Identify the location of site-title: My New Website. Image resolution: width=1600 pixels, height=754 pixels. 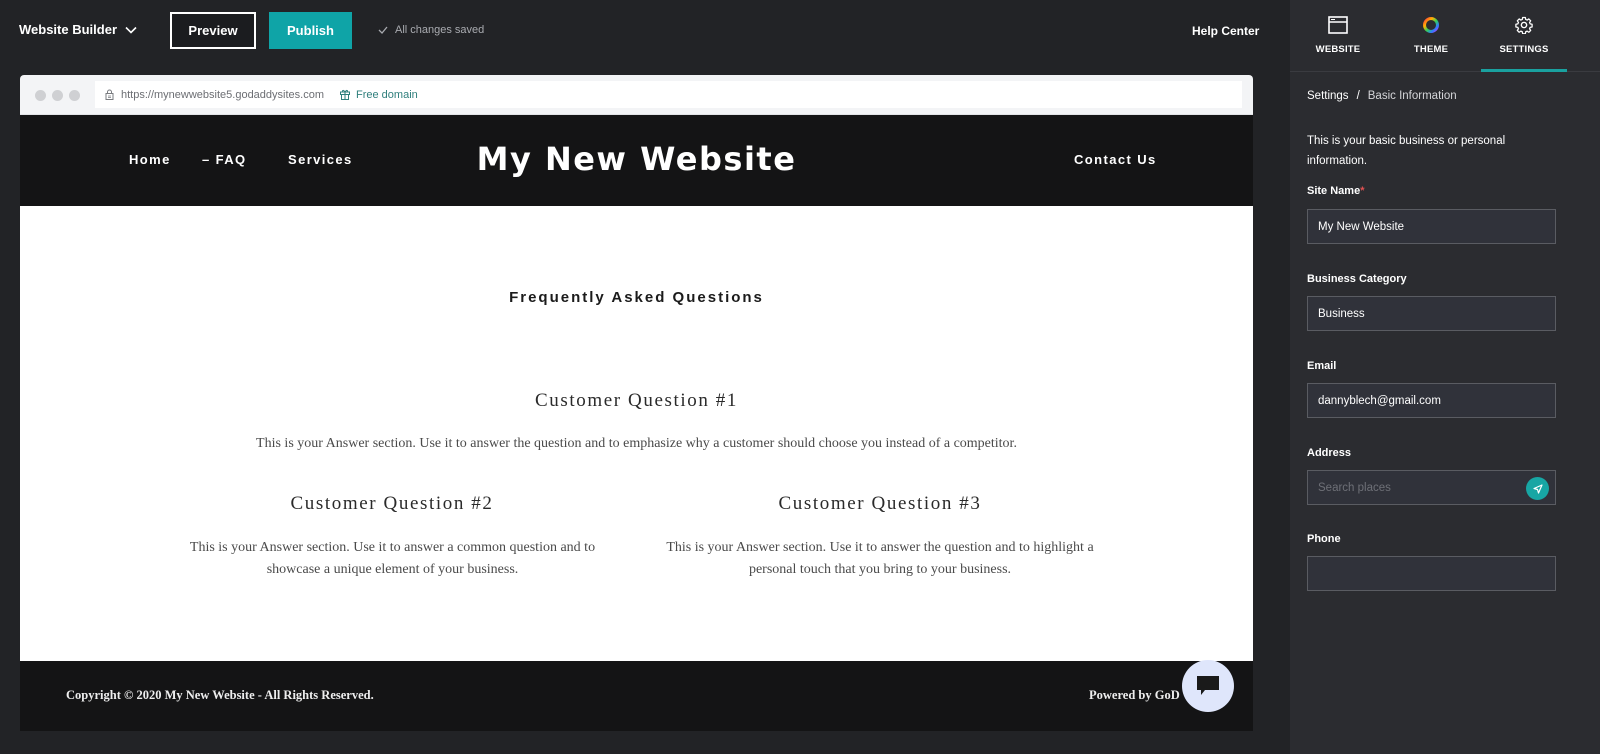
(636, 159).